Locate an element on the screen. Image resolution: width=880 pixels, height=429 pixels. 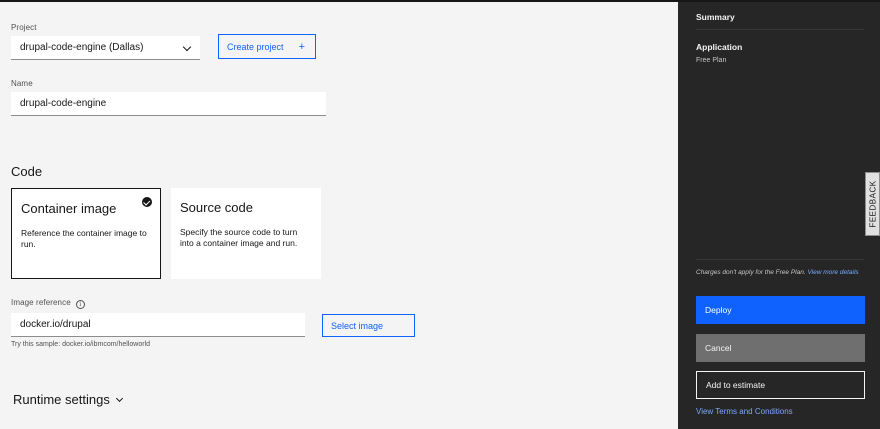
add-to-estimate-label: Add to estimate is located at coordinates (736, 385).